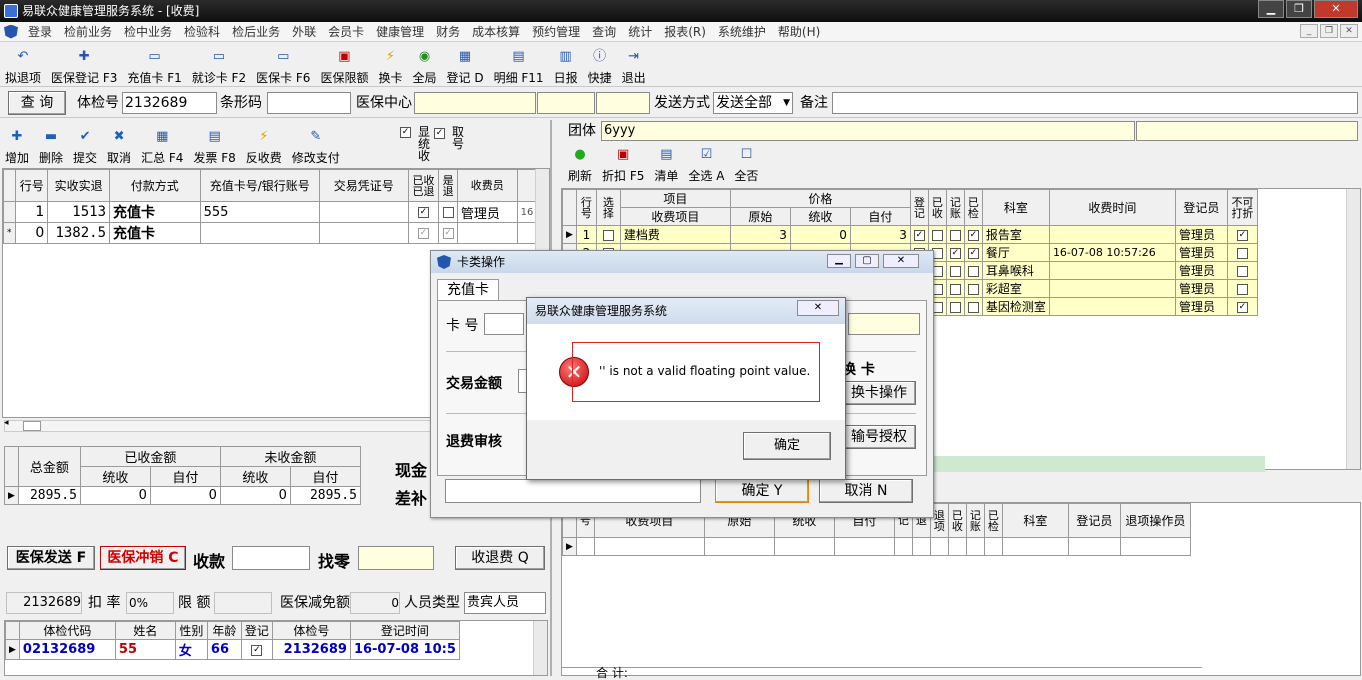 Image resolution: width=1362 pixels, height=680 pixels. I want to click on menu-item-10: 预约管理, so click(556, 31).